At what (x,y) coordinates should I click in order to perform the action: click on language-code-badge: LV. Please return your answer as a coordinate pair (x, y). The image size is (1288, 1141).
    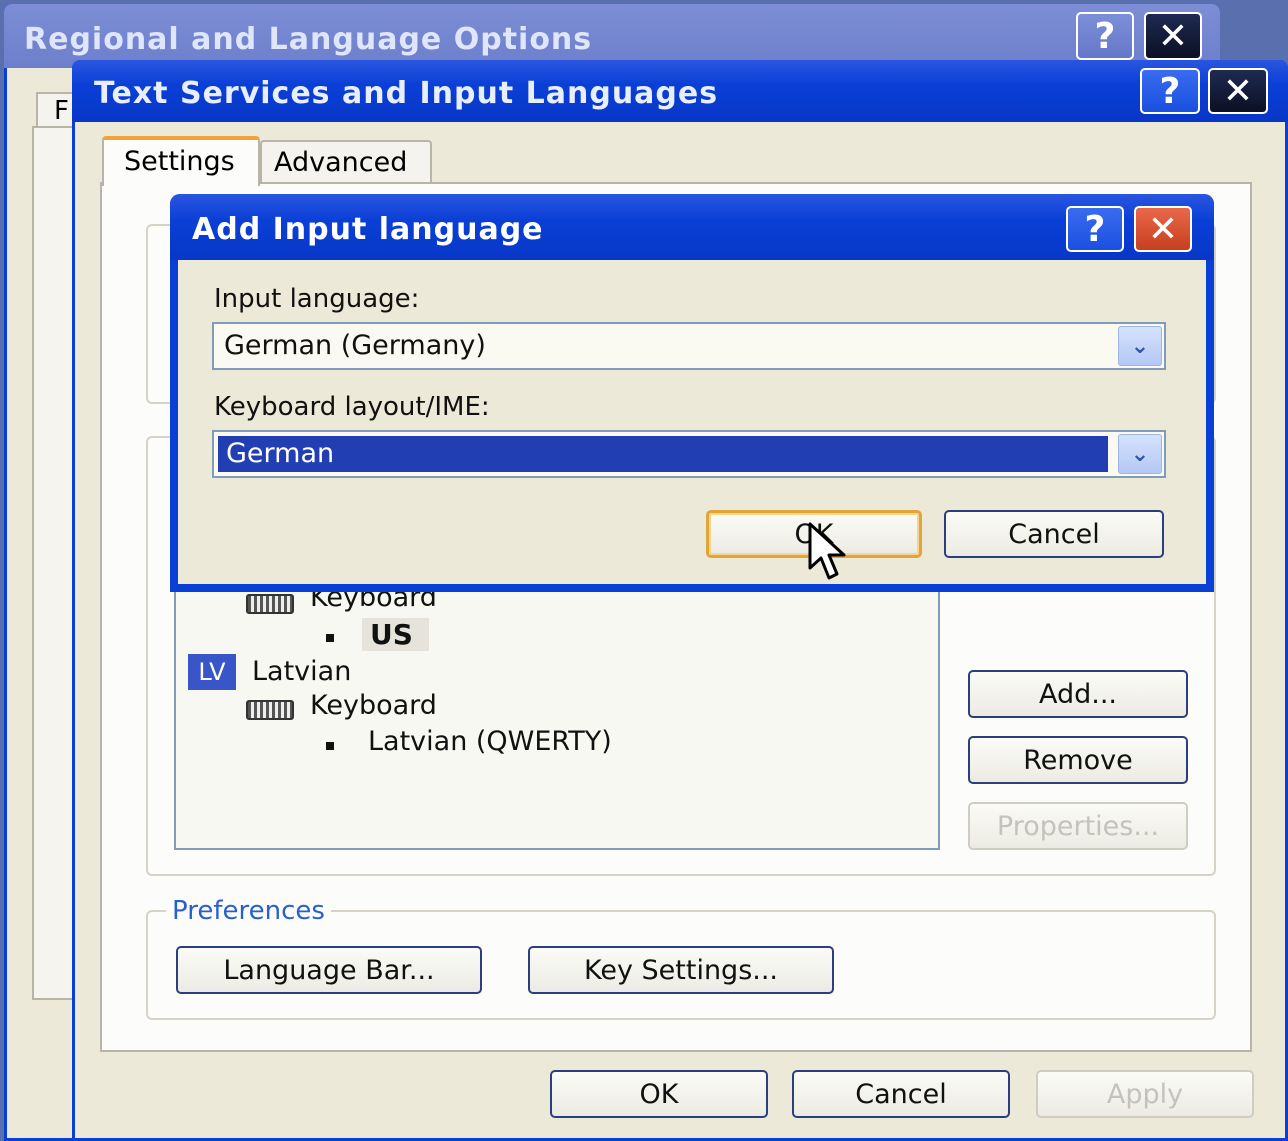
    Looking at the image, I should click on (212, 672).